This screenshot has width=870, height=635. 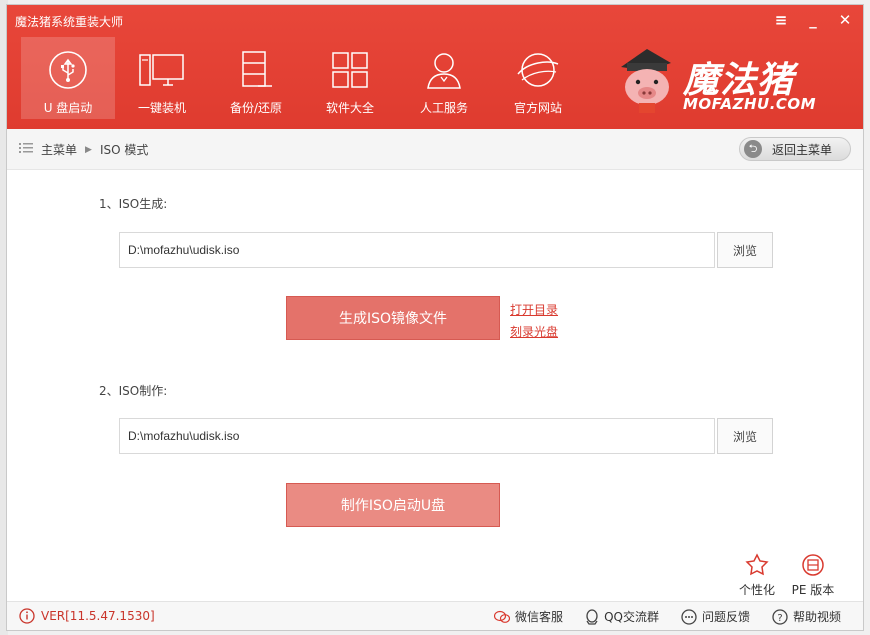 What do you see at coordinates (124, 150) in the screenshot?
I see `breadcrumb-current: ISO 模式` at bounding box center [124, 150].